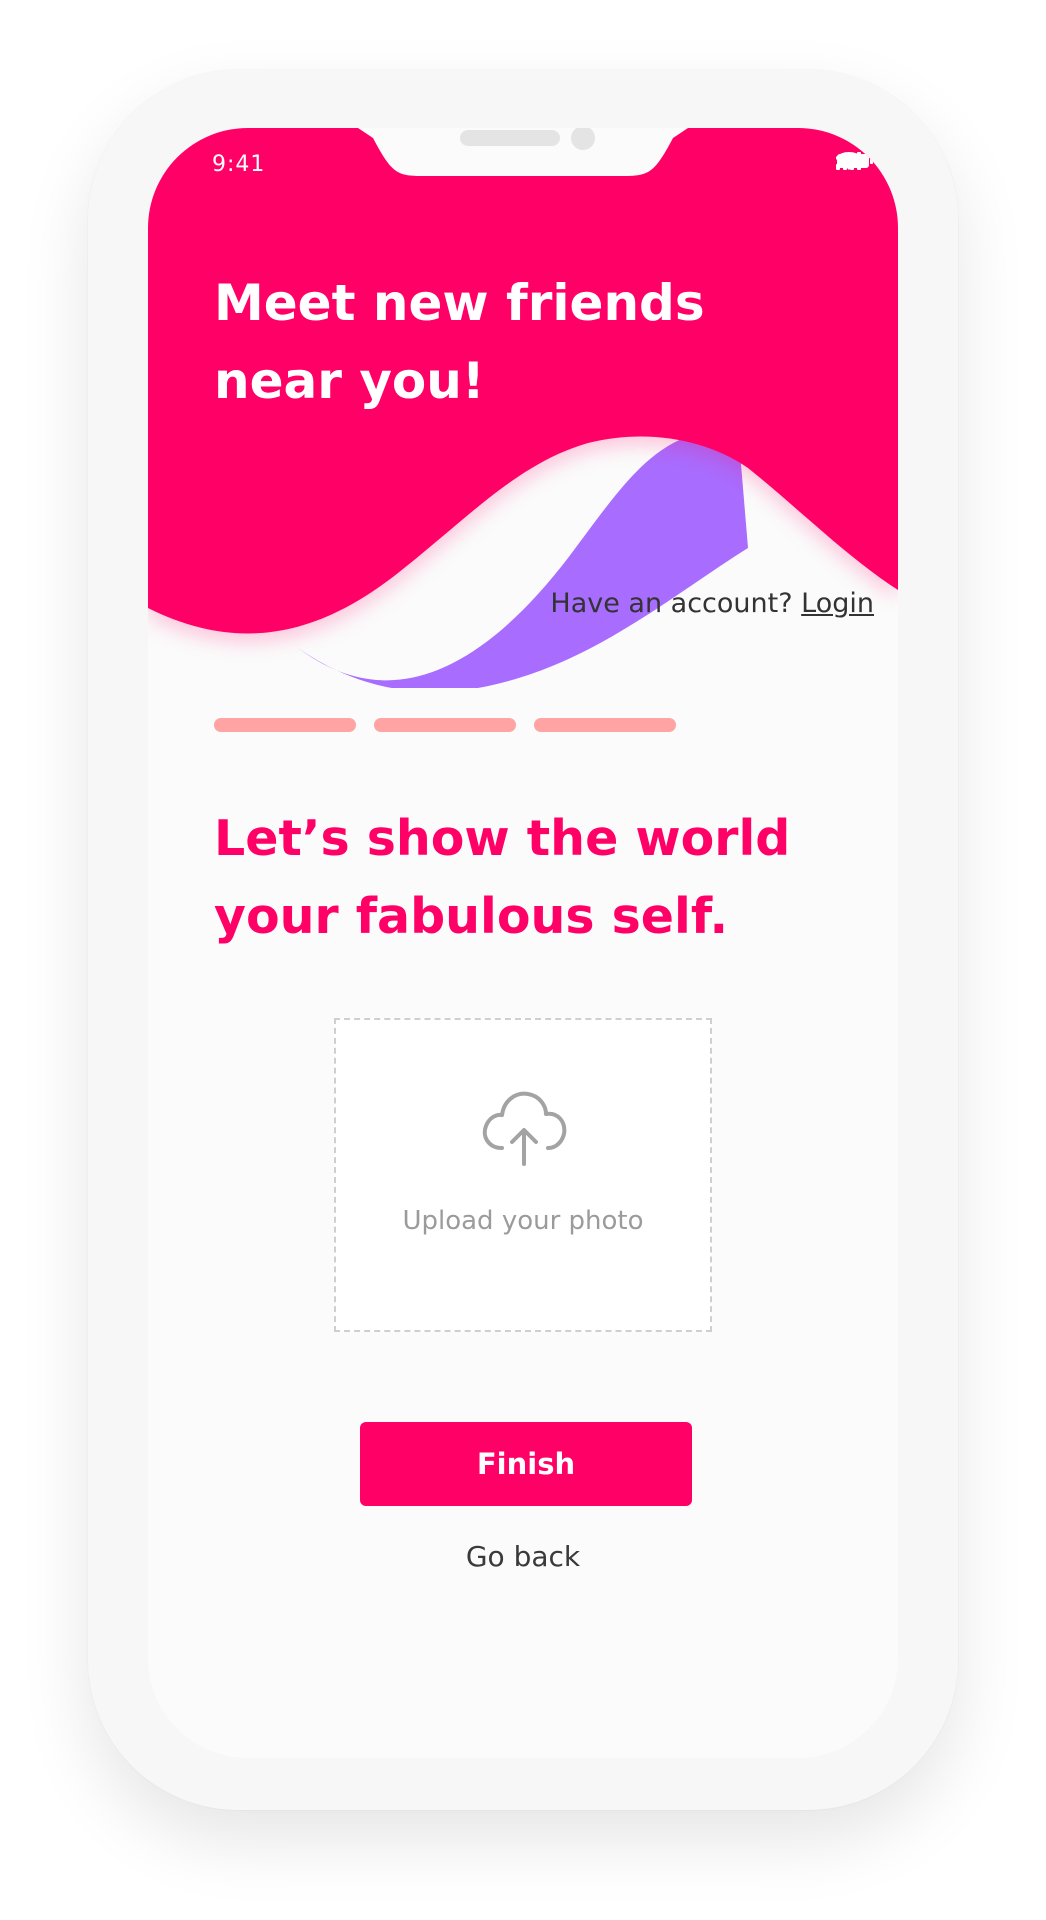  Describe the element at coordinates (523, 1175) in the screenshot. I see `photo-upload-dropzone: Upload your photo` at that location.